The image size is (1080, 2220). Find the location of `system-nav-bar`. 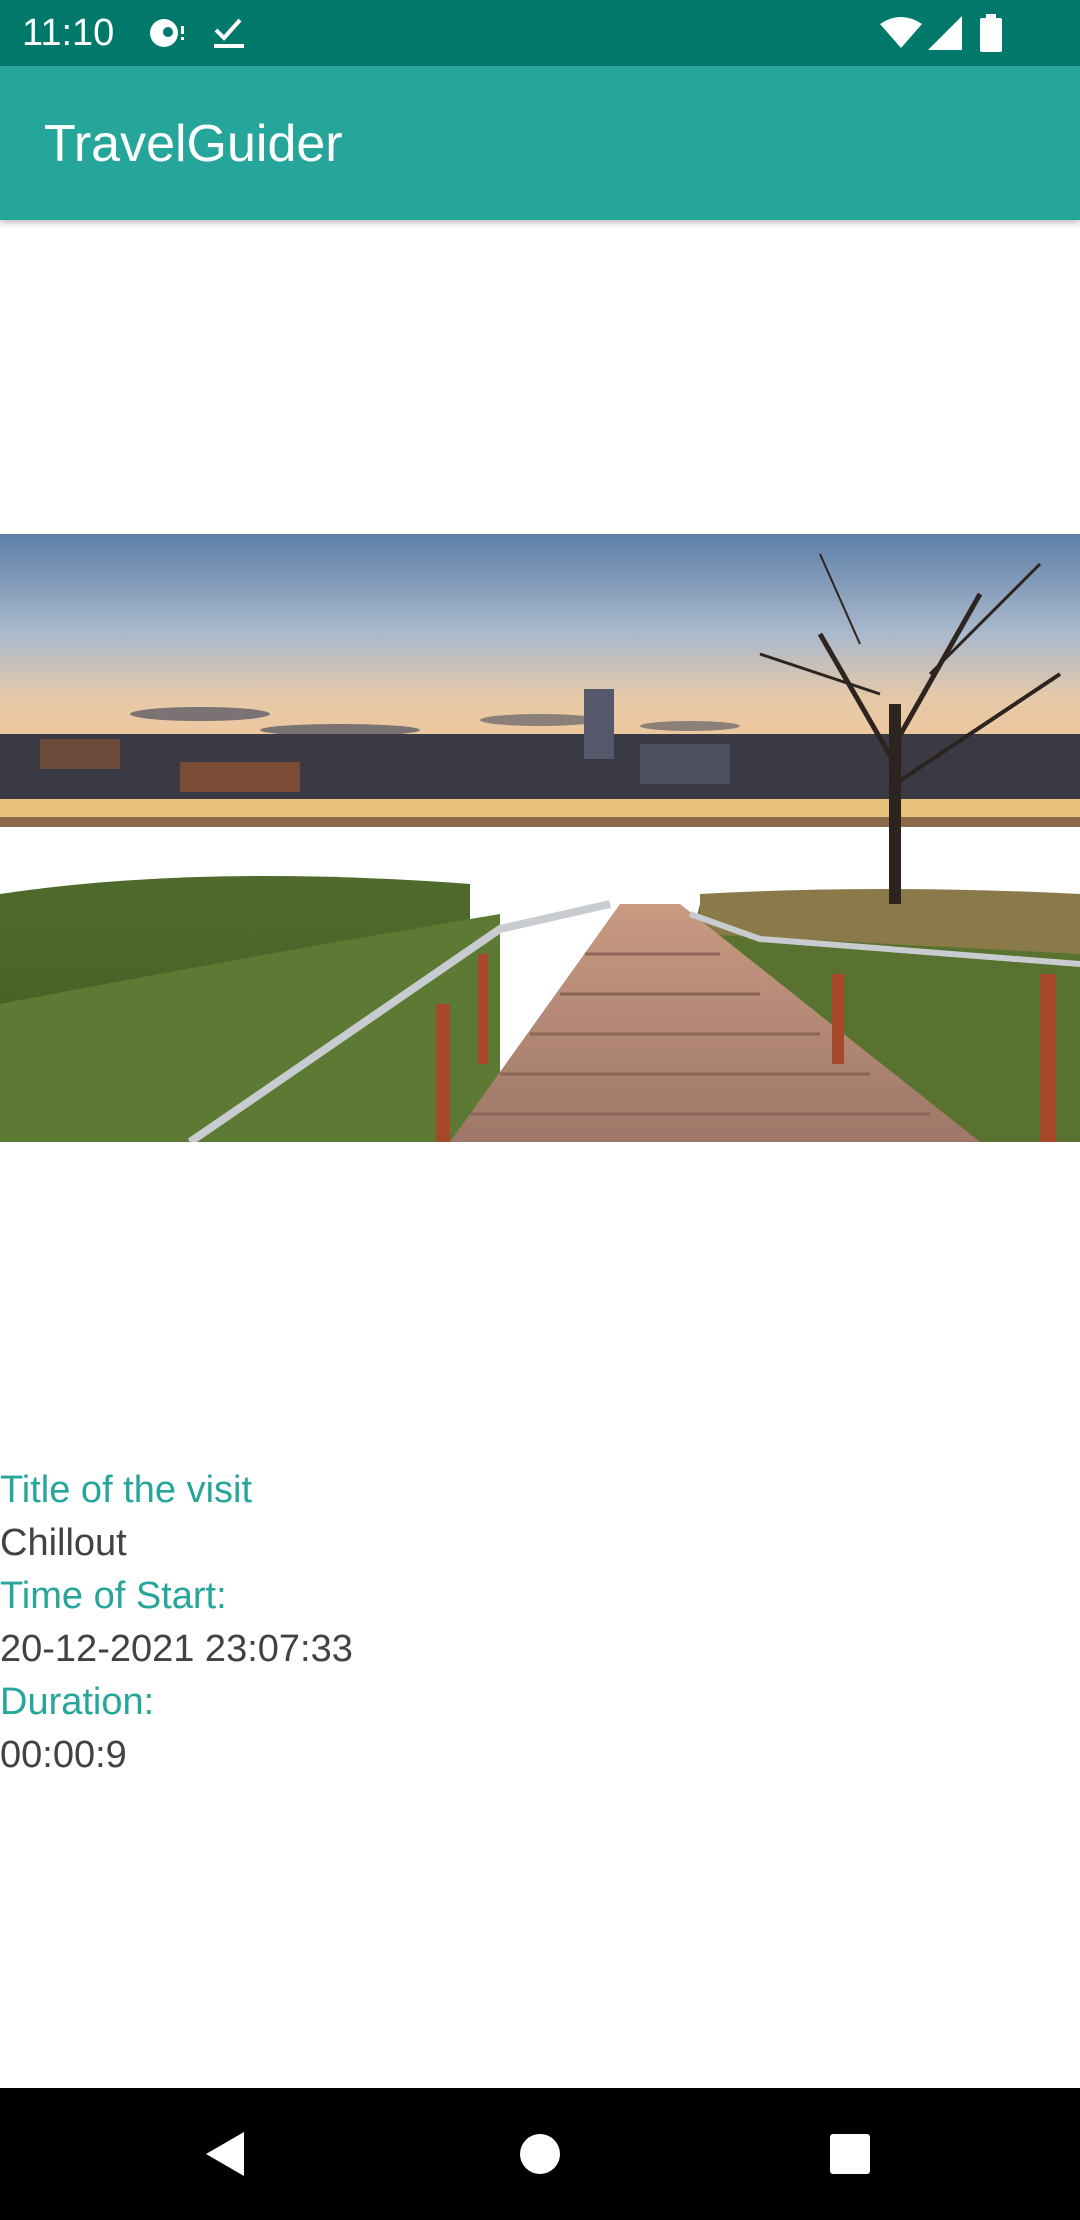

system-nav-bar is located at coordinates (540, 2154).